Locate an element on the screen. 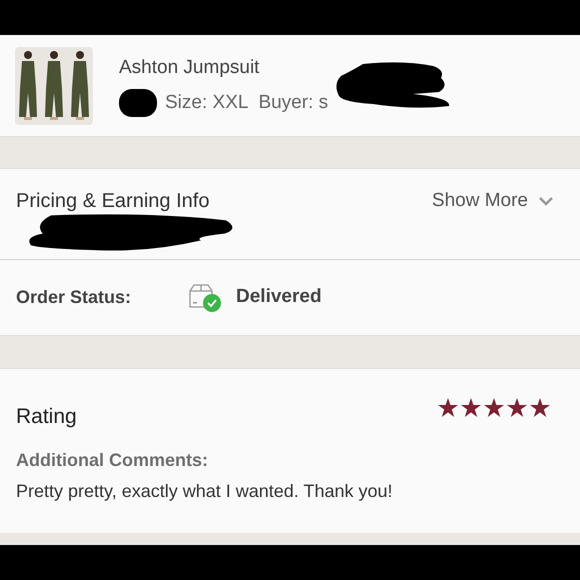  comment-text: Pretty pretty, exactly what I wanted. Thank you! is located at coordinates (205, 491).